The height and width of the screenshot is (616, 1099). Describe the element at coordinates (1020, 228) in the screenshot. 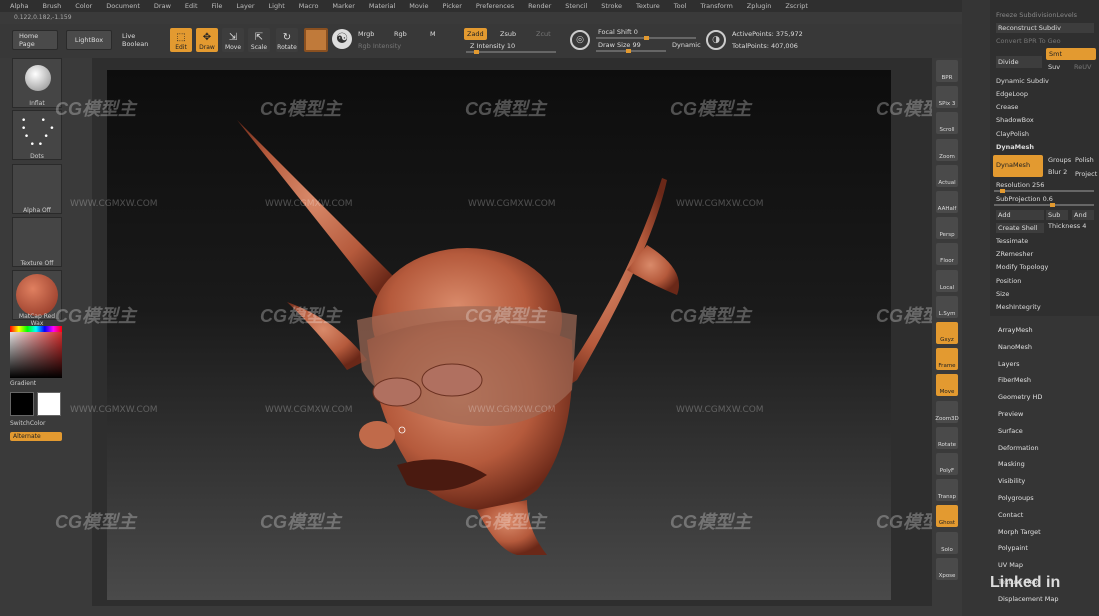

I see `create-shell-button: Create Shell` at that location.